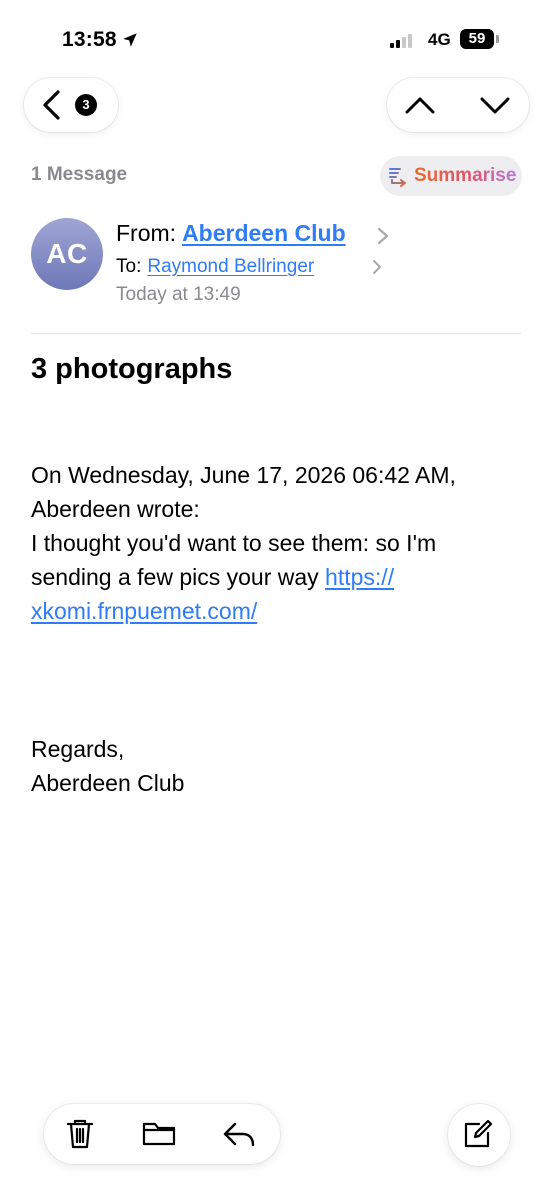  What do you see at coordinates (439, 39) in the screenshot?
I see `network-type: 4G` at bounding box center [439, 39].